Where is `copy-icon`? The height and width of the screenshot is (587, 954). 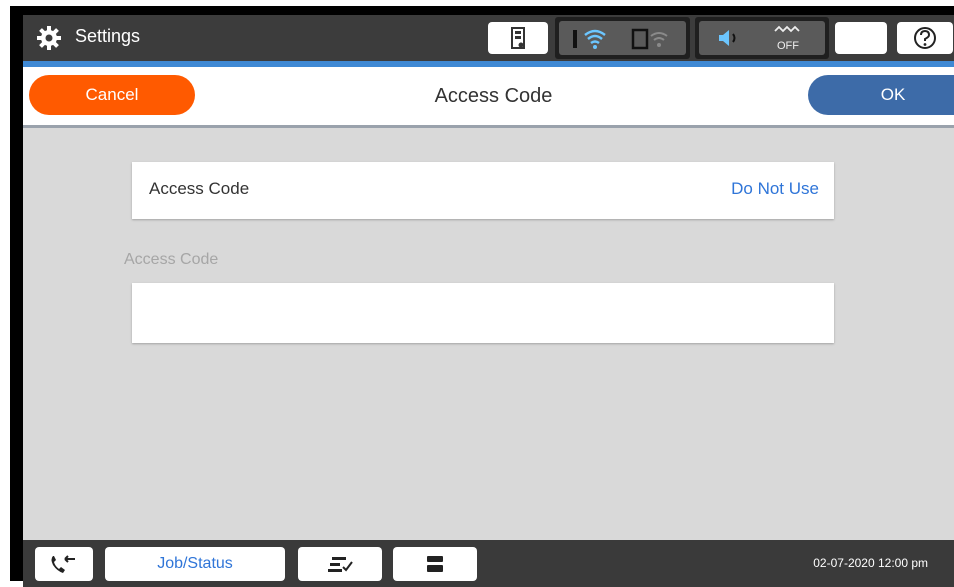
copy-icon is located at coordinates (435, 564).